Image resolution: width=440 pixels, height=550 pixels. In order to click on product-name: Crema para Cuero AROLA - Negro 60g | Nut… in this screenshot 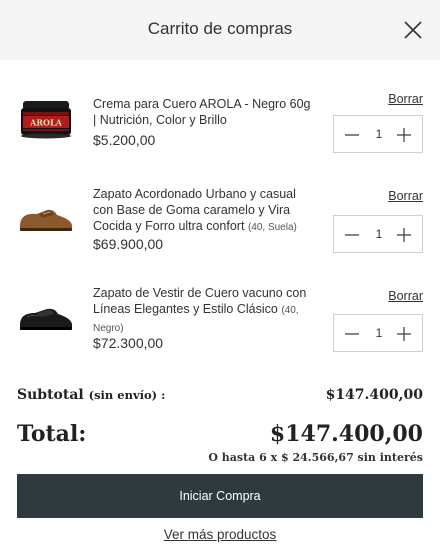, I will do `click(203, 112)`.